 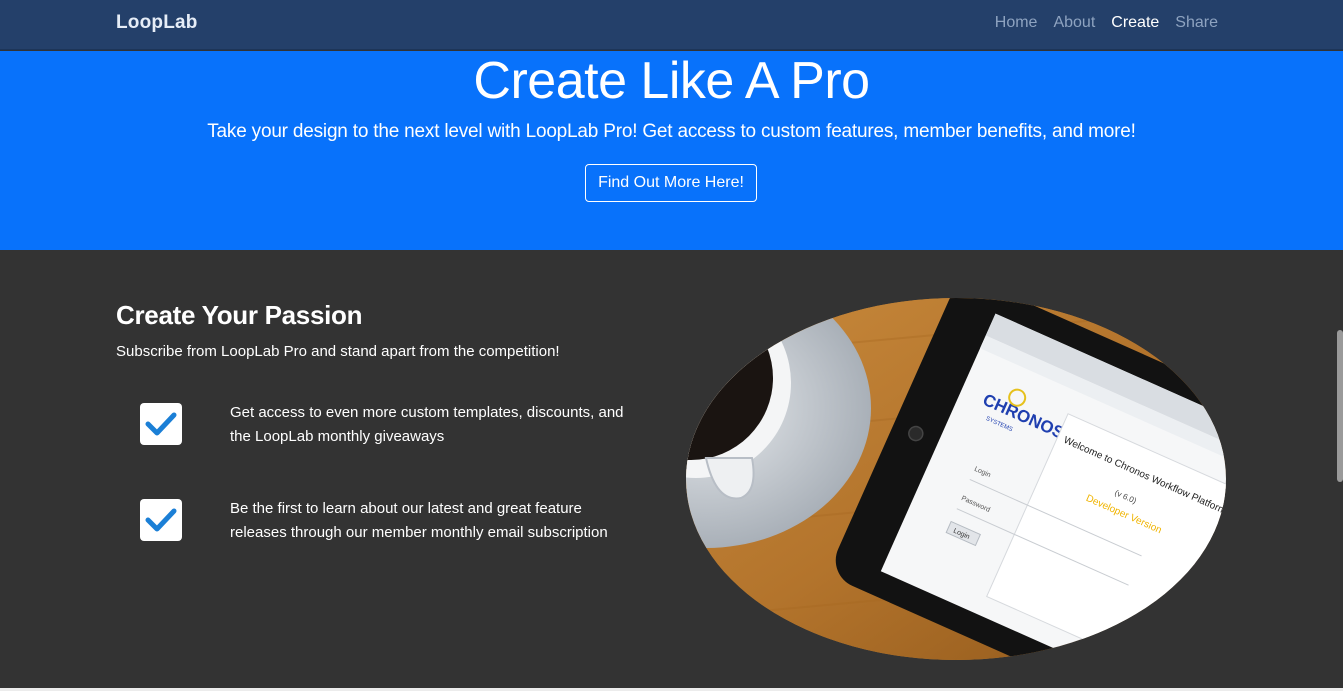 I want to click on nav-link-create: Create, so click(x=1135, y=23).